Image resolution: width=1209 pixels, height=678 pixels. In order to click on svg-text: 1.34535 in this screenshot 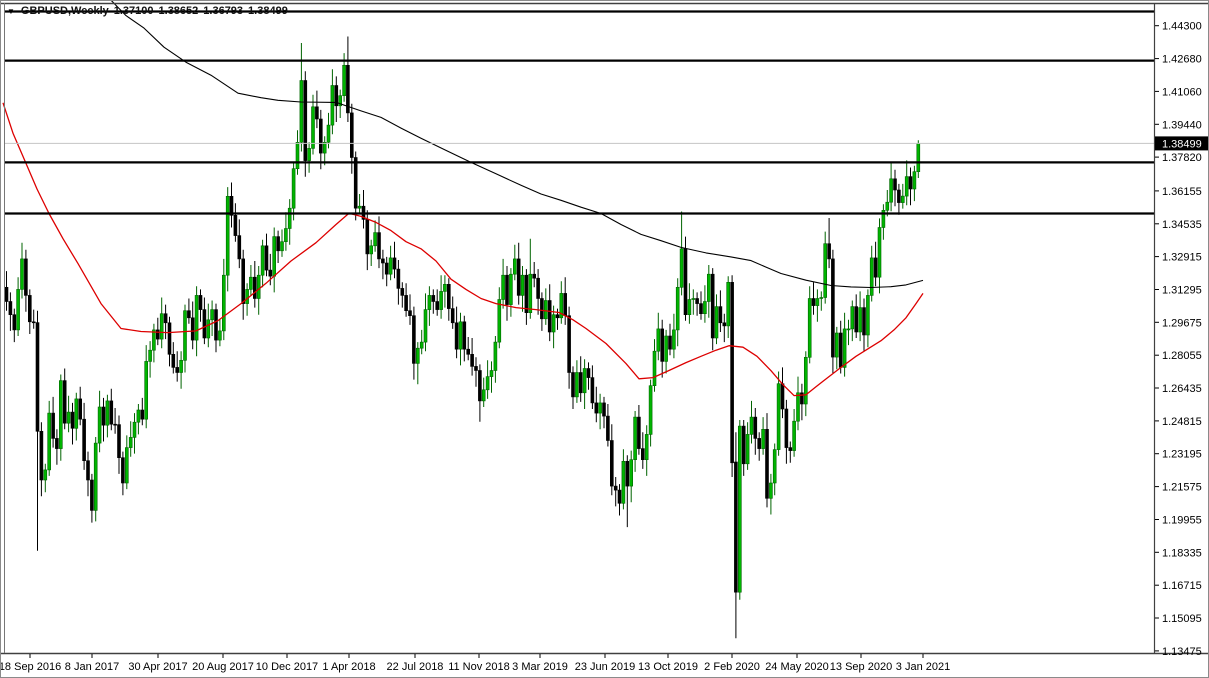, I will do `click(1182, 225)`.